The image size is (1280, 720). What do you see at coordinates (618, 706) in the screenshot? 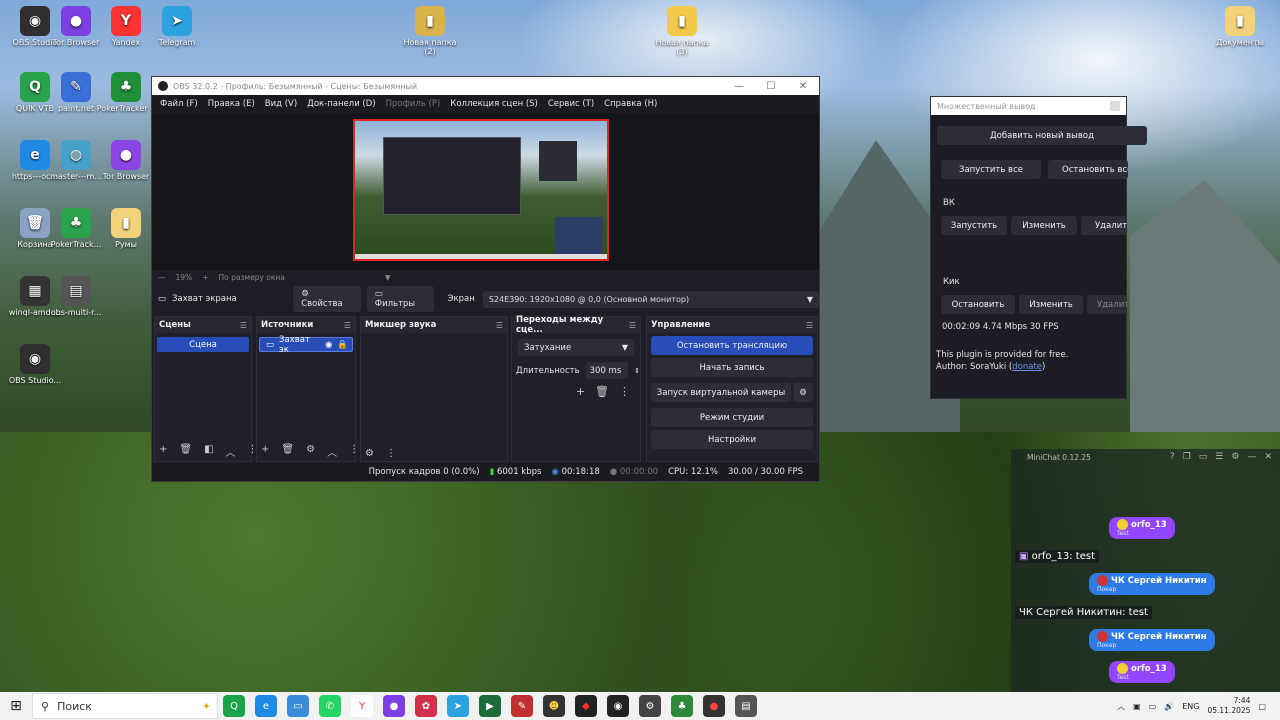
I see `obs-taskbar-icon: ◉` at bounding box center [618, 706].